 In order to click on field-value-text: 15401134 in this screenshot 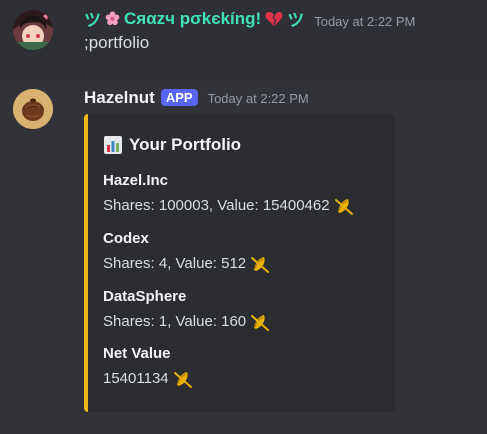, I will do `click(136, 378)`.